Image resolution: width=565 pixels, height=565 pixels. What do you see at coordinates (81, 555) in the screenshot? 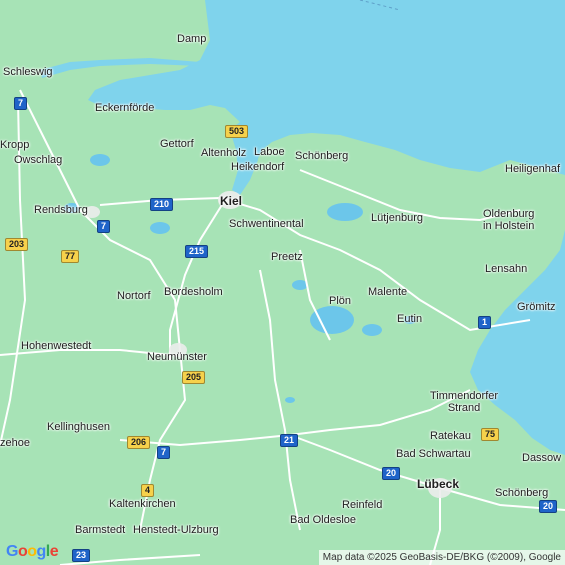
I see `road-shield: 23` at bounding box center [81, 555].